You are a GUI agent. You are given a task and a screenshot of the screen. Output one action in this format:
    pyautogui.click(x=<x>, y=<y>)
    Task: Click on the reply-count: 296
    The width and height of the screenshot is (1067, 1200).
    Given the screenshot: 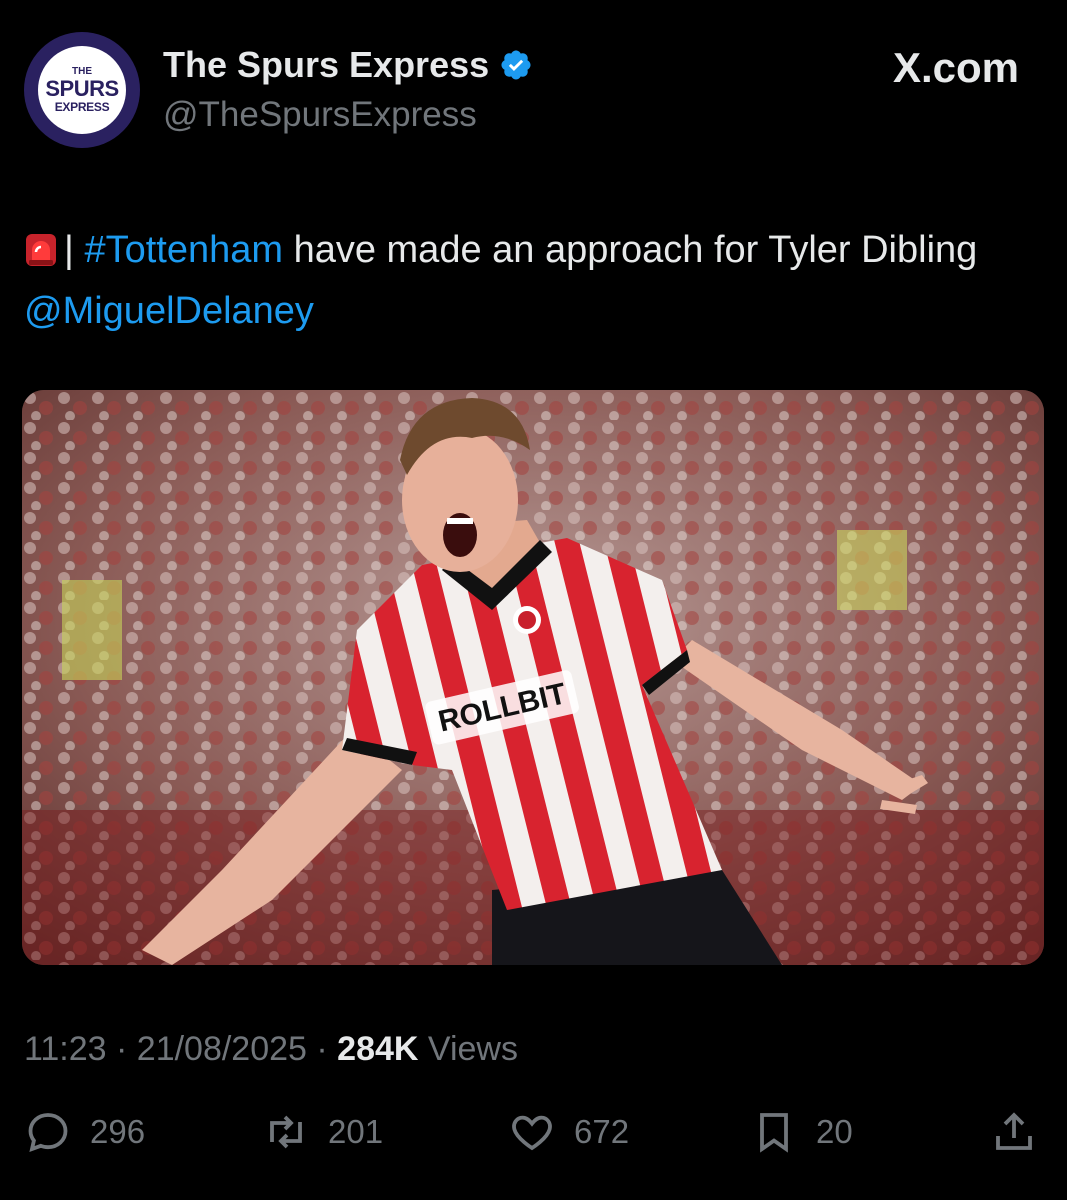 What is the action you would take?
    pyautogui.click(x=118, y=1131)
    